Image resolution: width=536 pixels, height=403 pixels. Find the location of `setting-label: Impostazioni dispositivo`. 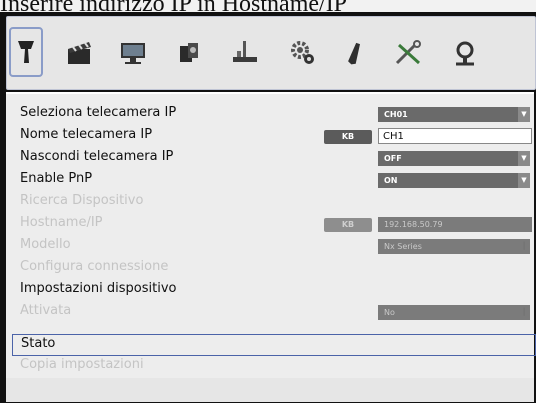

setting-label: Impostazioni dispositivo is located at coordinates (98, 288).